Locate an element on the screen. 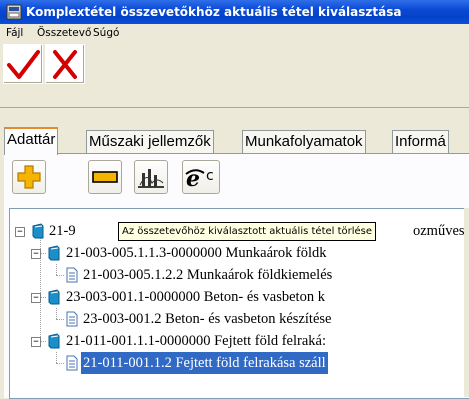 The image size is (469, 399). toolbar-separator is located at coordinates (234, 107).